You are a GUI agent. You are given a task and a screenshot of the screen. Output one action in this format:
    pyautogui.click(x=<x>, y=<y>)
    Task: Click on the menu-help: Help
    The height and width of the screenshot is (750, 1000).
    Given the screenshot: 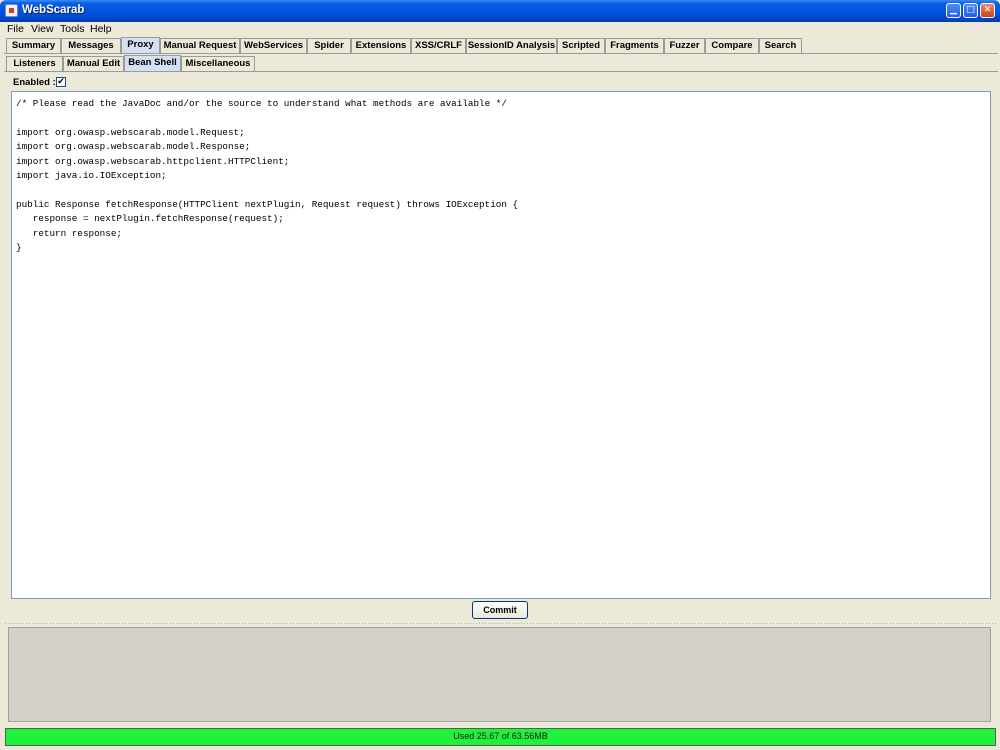 What is the action you would take?
    pyautogui.click(x=101, y=29)
    